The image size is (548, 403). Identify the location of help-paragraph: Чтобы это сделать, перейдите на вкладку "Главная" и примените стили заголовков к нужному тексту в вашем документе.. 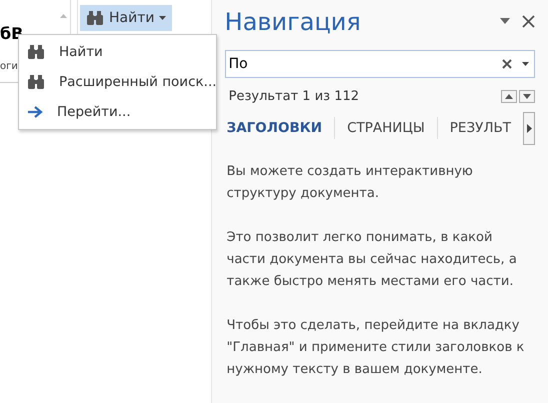
(376, 348).